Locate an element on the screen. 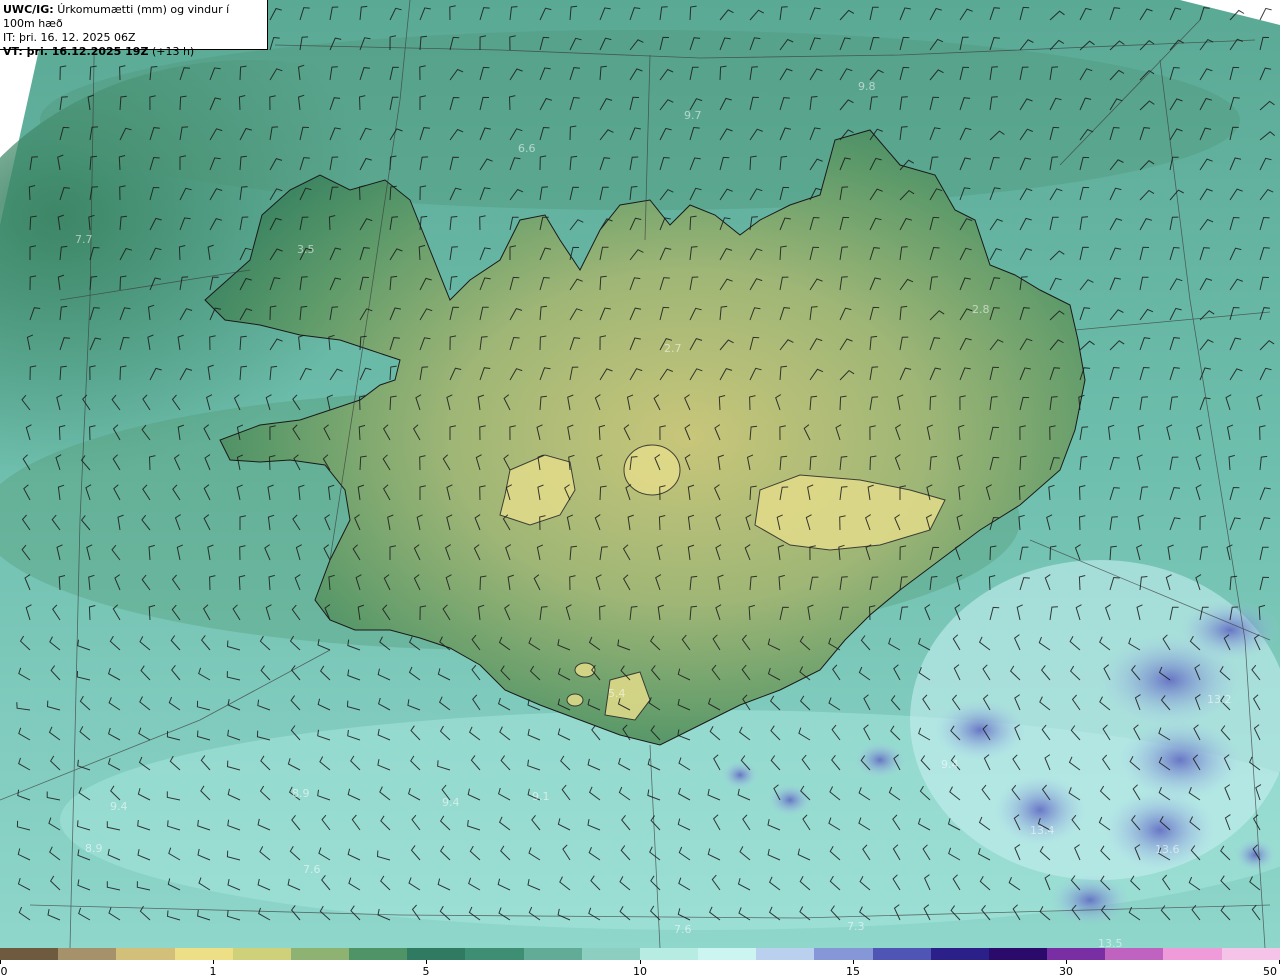 This screenshot has height=978, width=1280. map-value: 5.4 is located at coordinates (617, 693).